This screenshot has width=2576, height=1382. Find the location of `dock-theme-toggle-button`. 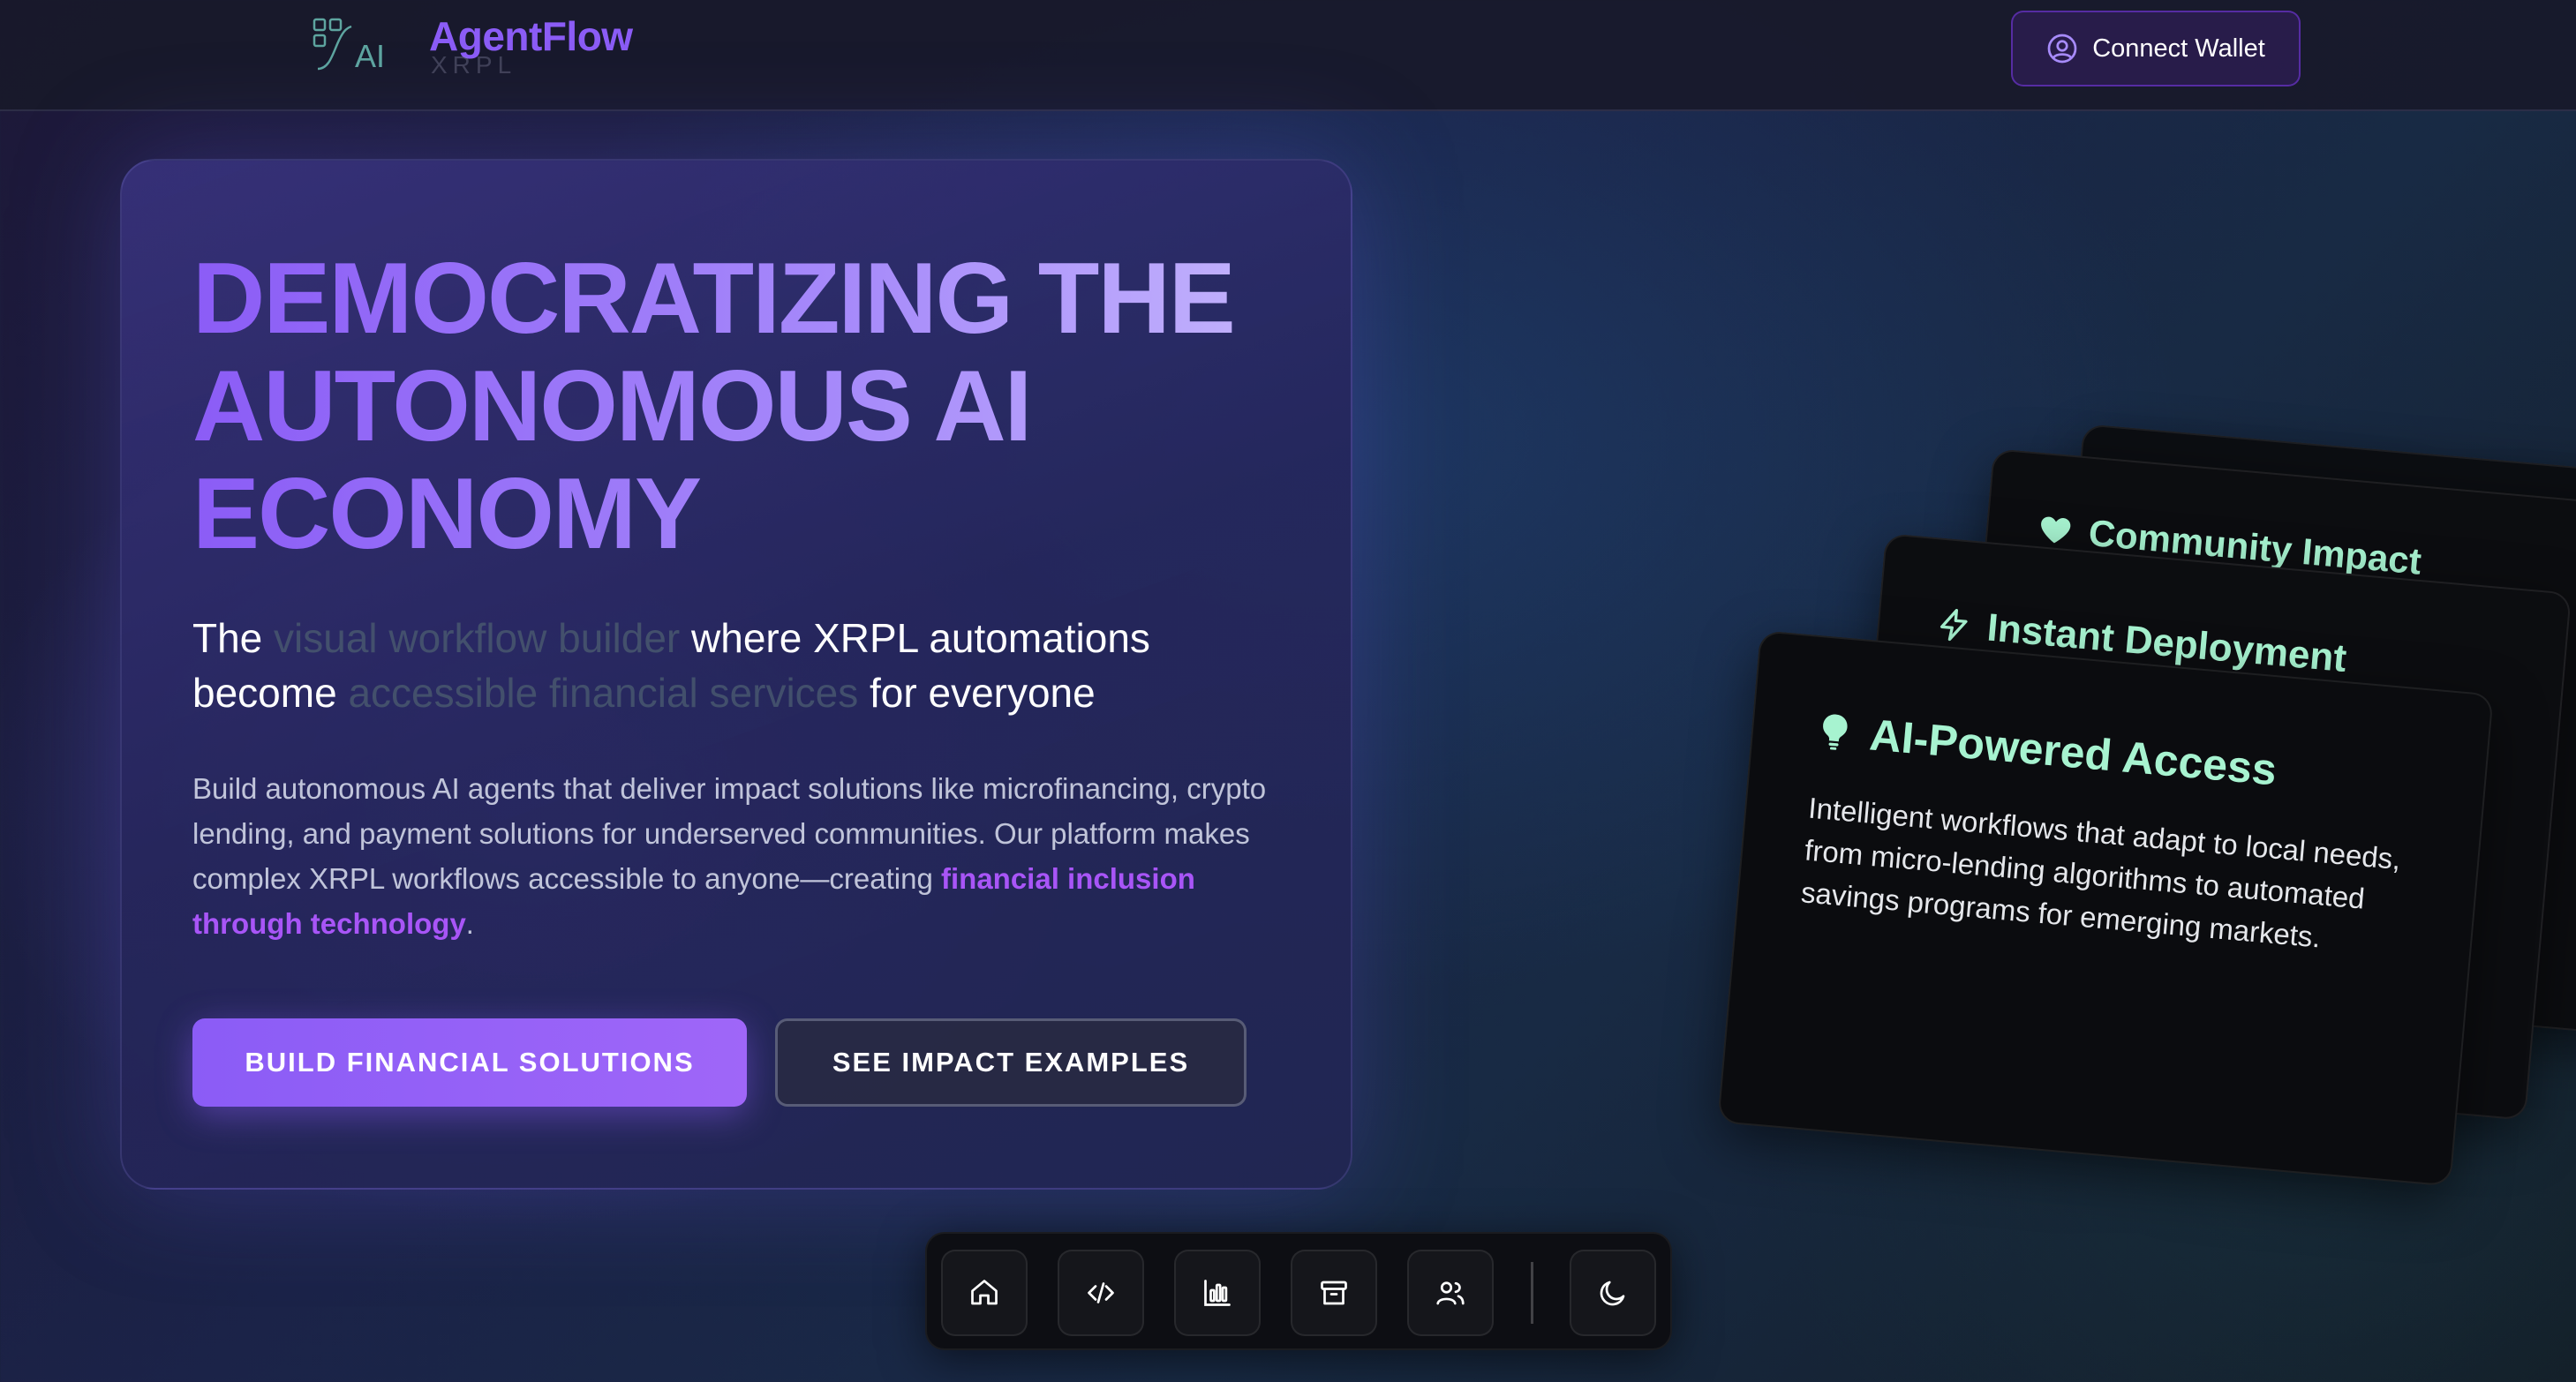

dock-theme-toggle-button is located at coordinates (1613, 1293).